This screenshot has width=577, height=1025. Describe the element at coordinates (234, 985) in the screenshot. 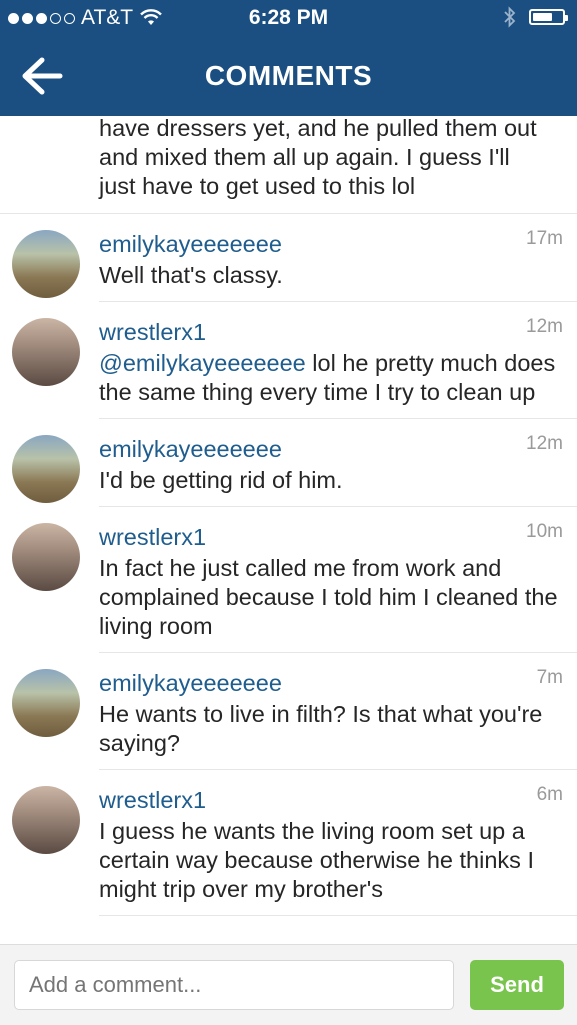

I see `comment-input` at that location.